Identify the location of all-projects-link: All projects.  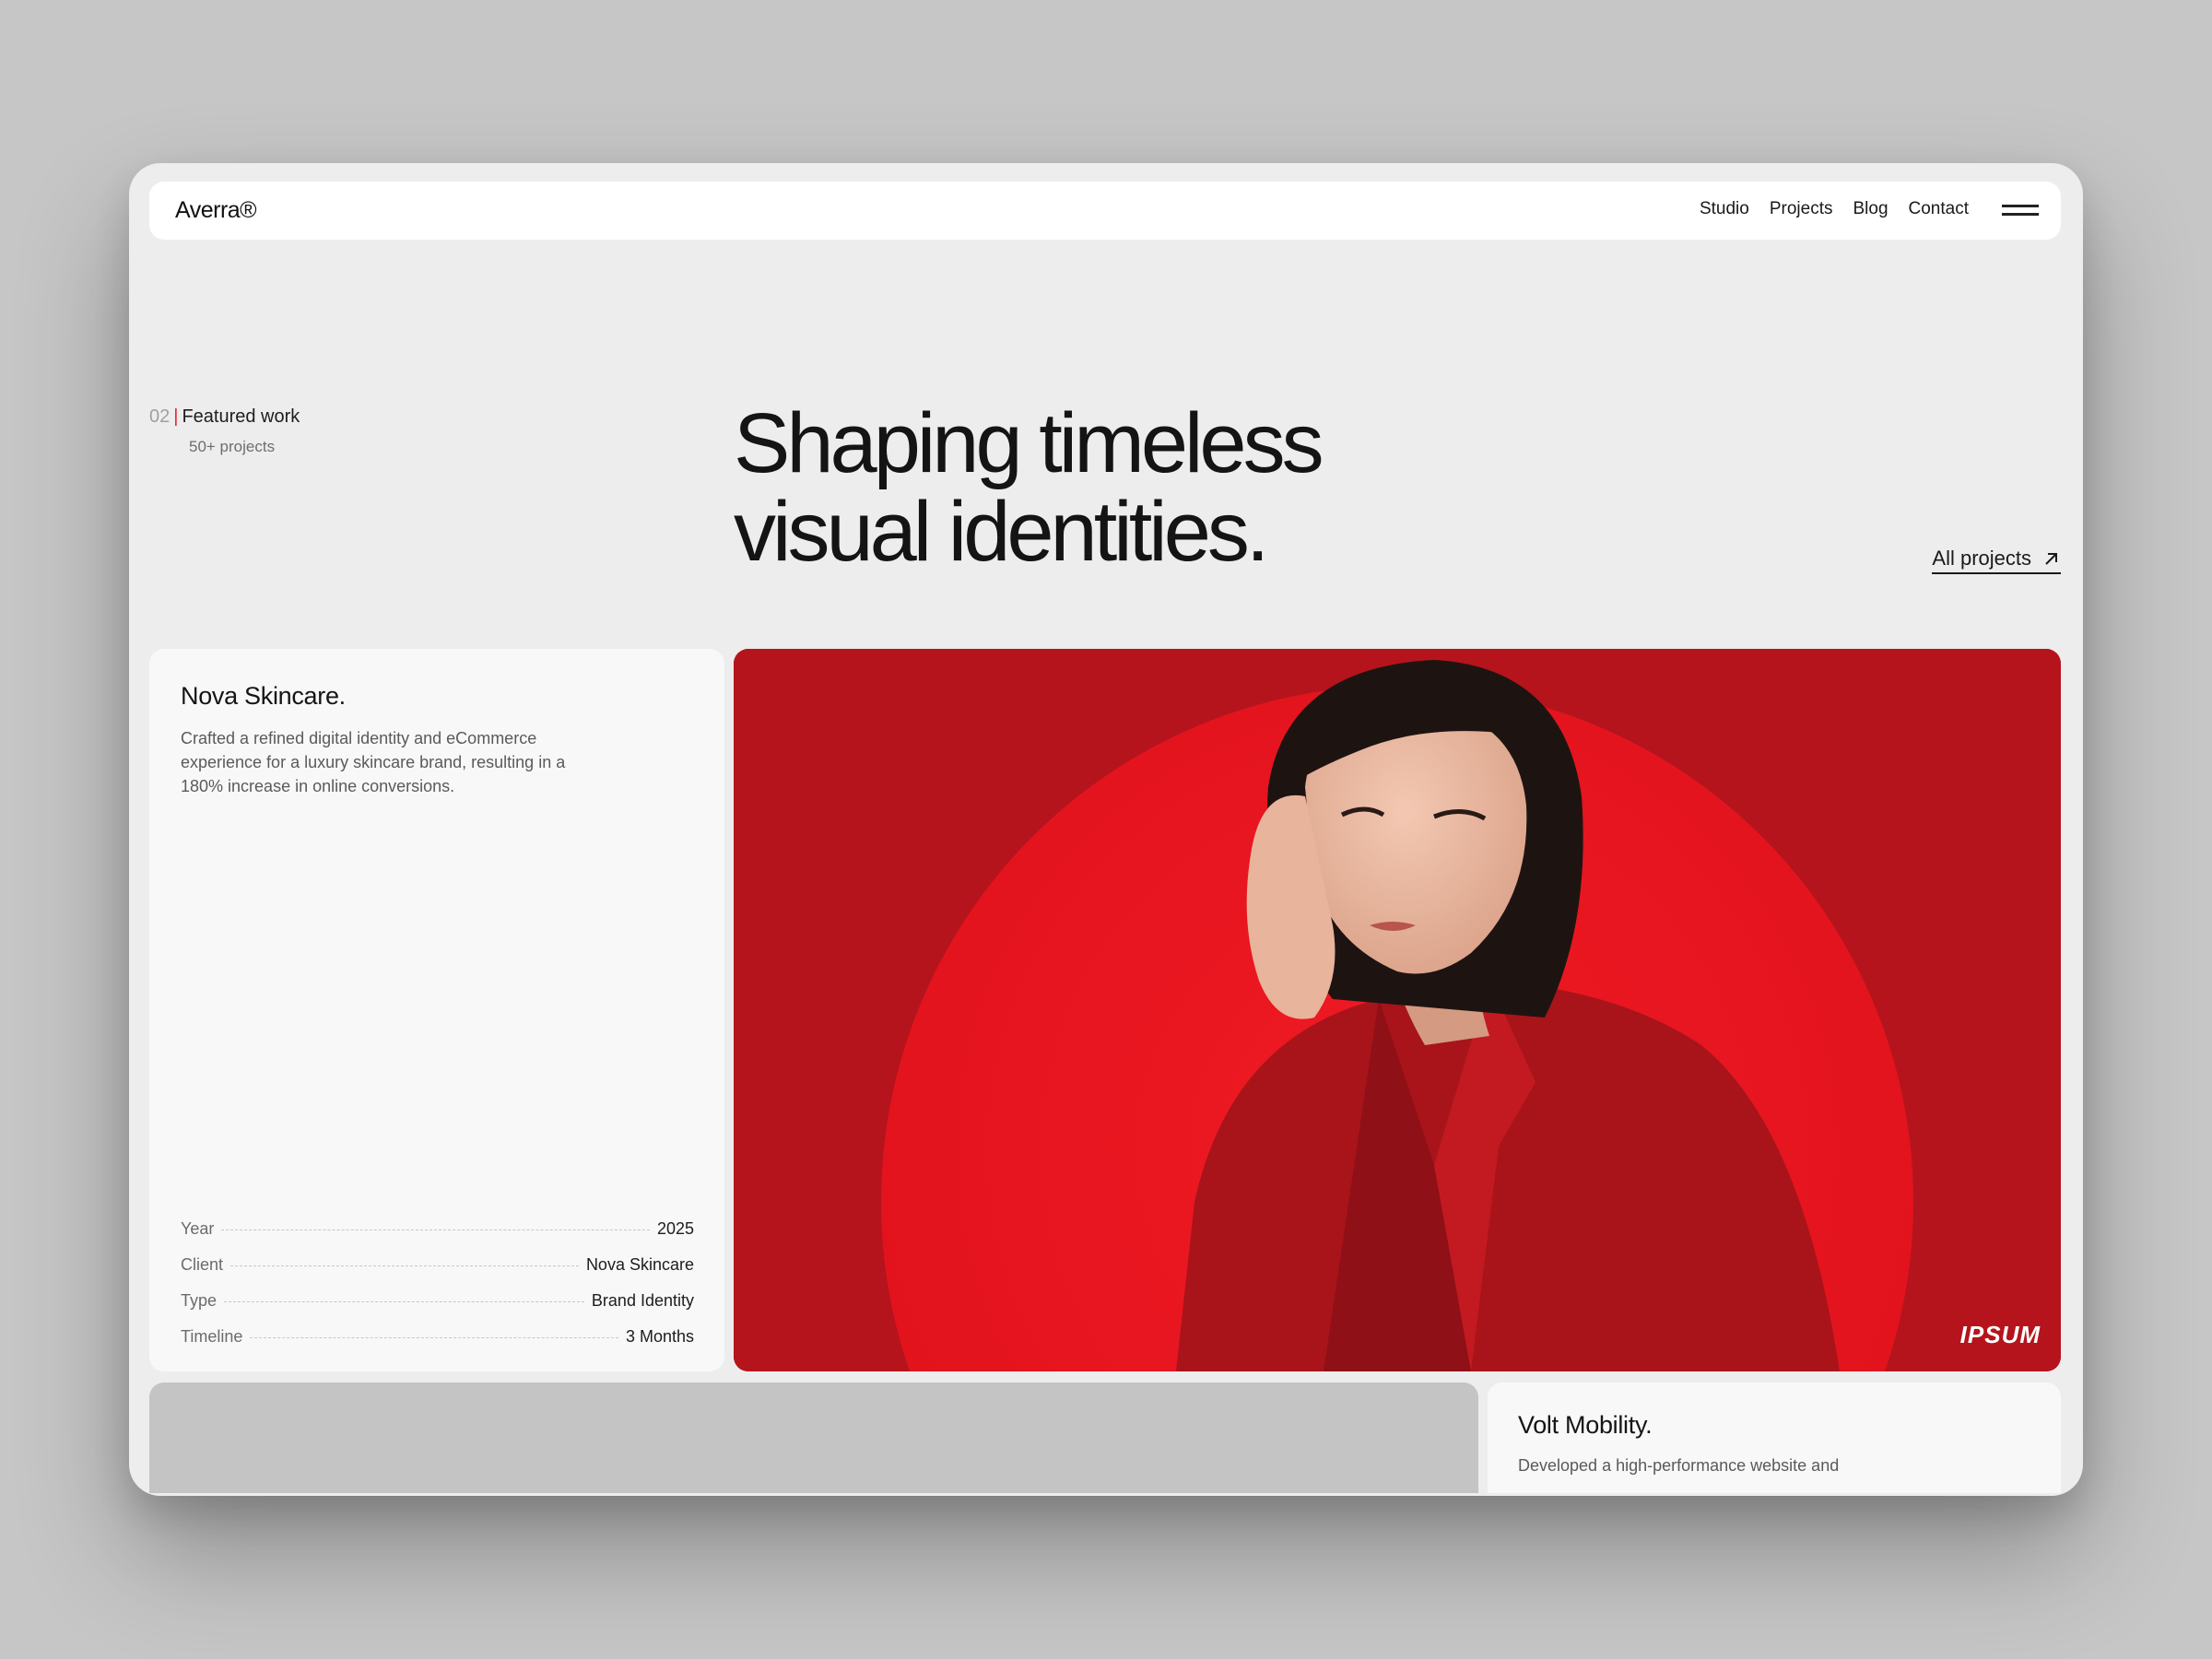
(1996, 560).